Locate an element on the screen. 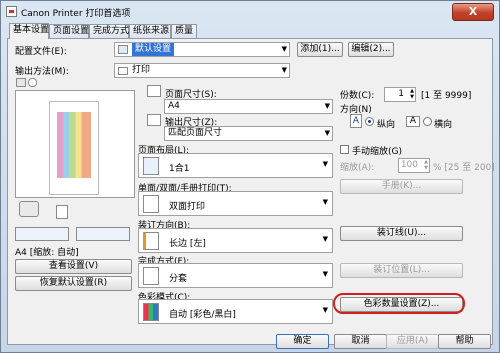 This screenshot has height=353, width=500. settings-view-icon is located at coordinates (32, 82).